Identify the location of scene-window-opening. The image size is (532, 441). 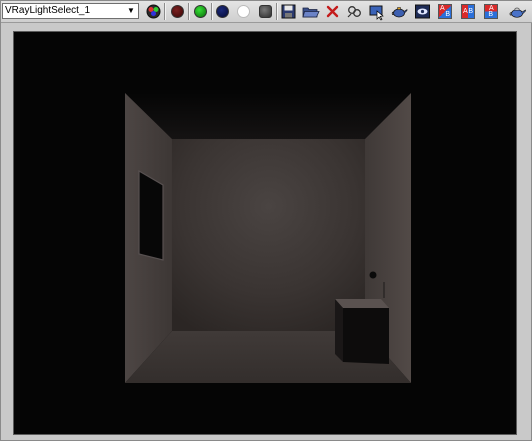
(151, 215).